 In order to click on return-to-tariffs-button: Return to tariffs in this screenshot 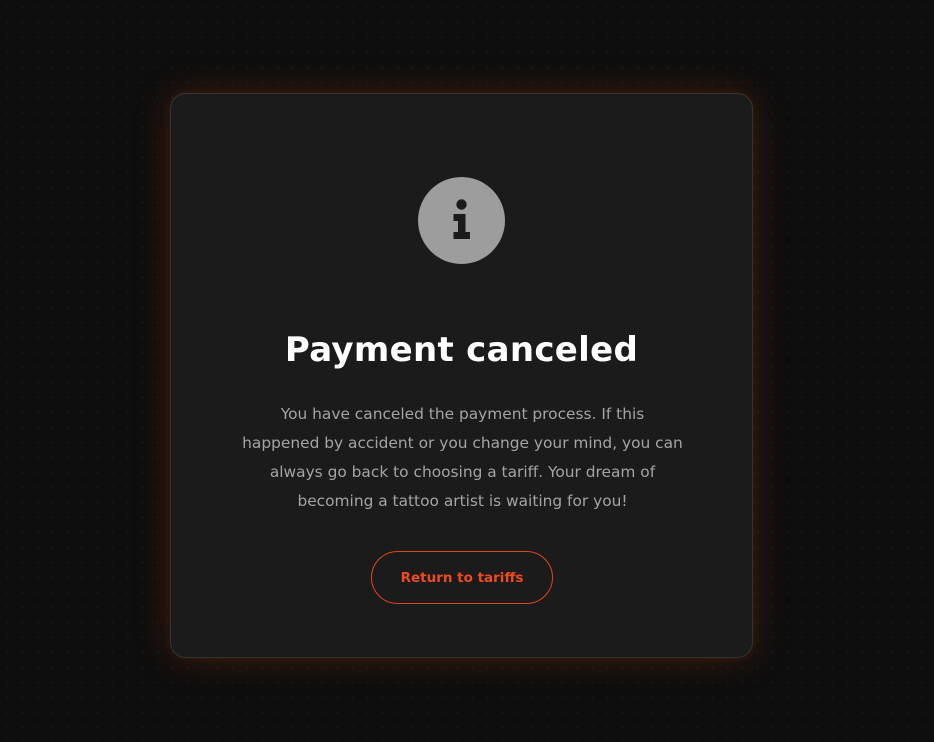, I will do `click(462, 577)`.